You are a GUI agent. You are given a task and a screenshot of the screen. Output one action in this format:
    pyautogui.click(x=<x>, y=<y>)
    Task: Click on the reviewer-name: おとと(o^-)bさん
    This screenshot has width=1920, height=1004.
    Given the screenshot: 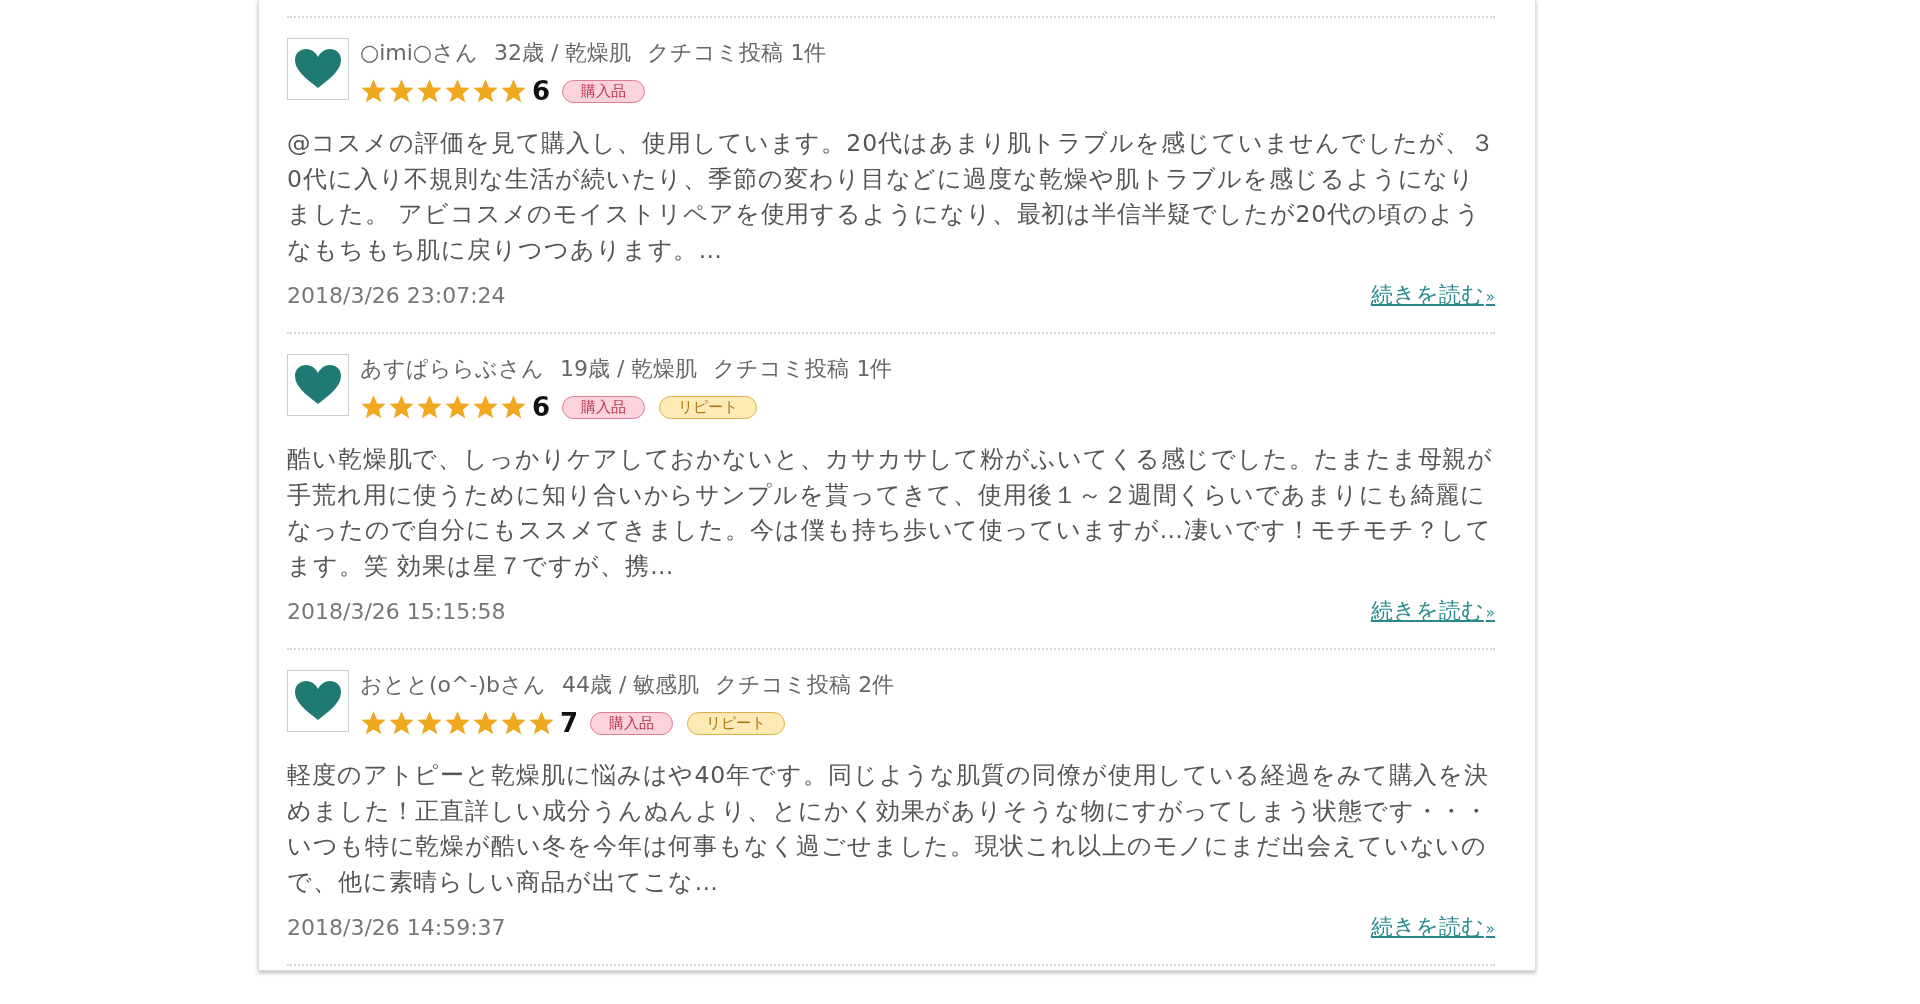 What is the action you would take?
    pyautogui.click(x=453, y=685)
    